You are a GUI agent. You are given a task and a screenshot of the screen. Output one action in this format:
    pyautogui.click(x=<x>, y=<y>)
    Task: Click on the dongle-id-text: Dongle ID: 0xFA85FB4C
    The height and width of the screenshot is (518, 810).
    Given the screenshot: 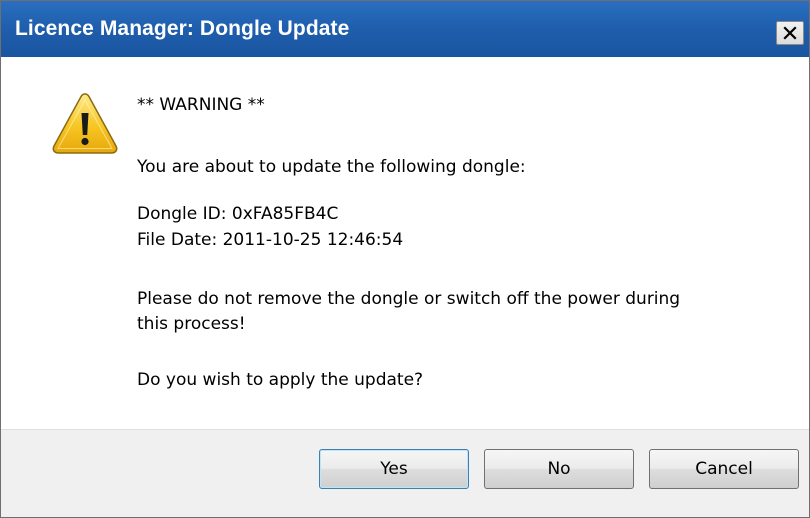 What is the action you would take?
    pyautogui.click(x=238, y=214)
    